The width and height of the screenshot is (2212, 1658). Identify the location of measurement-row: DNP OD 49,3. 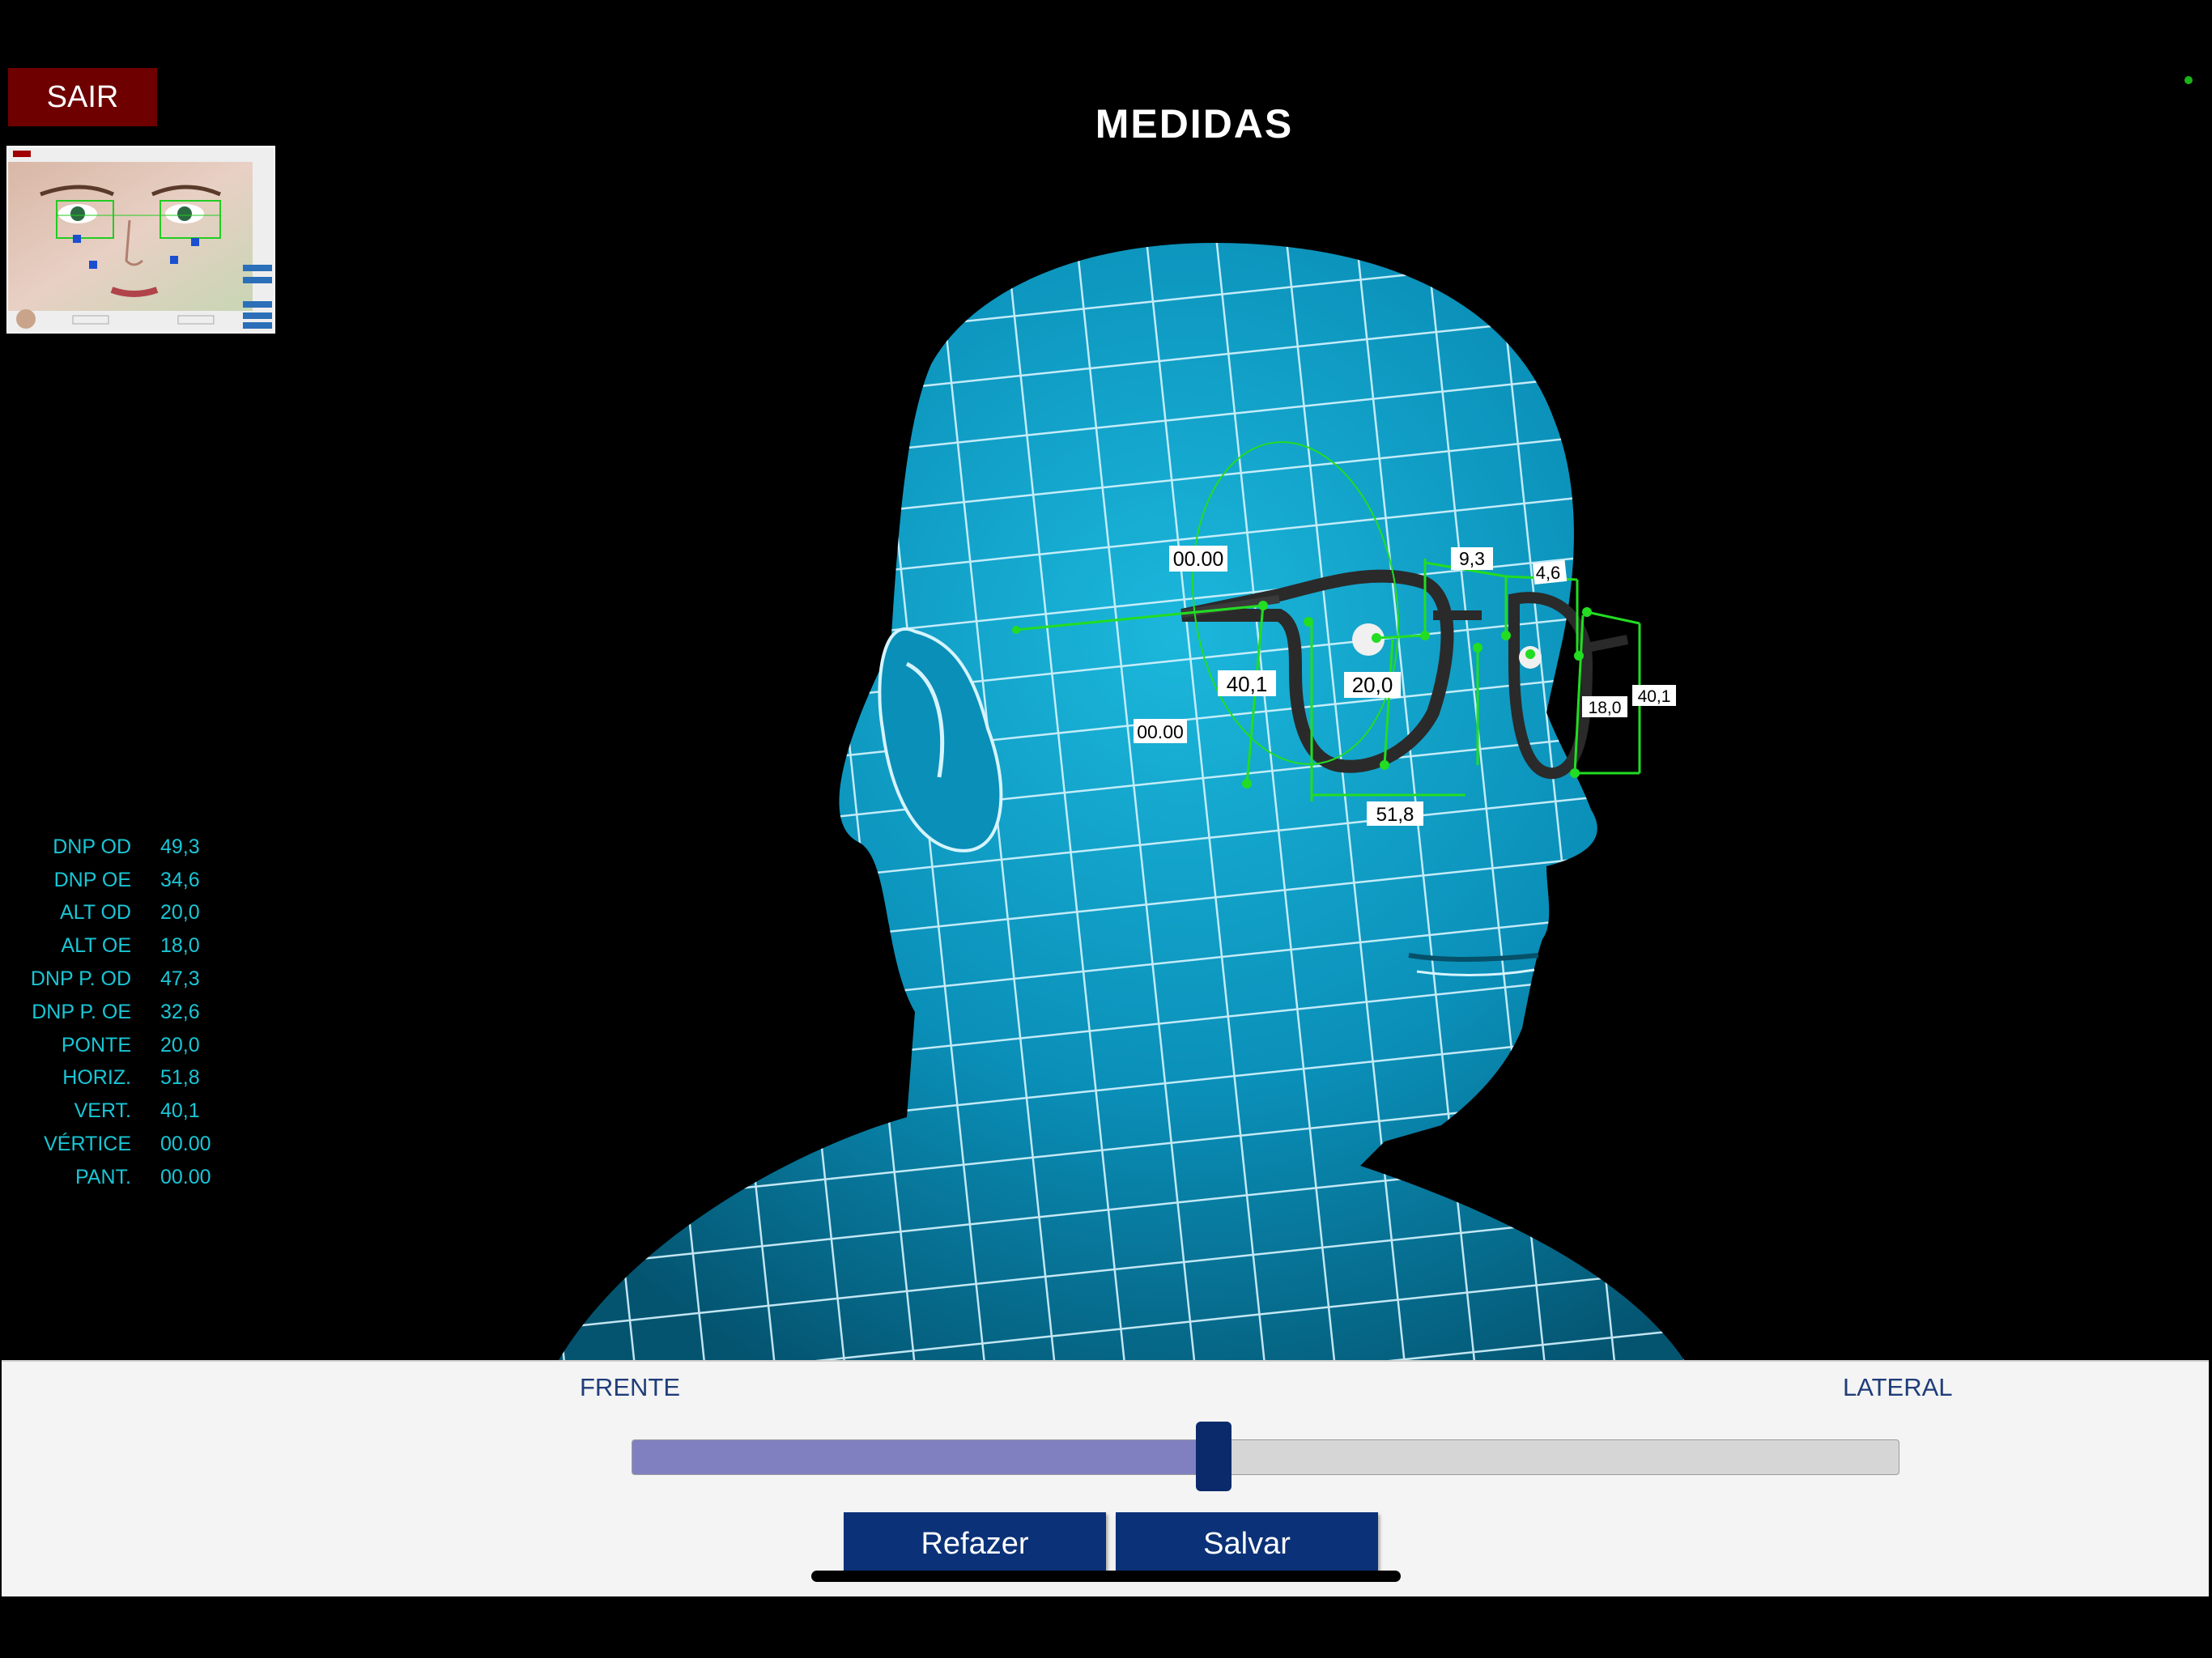
(122, 847).